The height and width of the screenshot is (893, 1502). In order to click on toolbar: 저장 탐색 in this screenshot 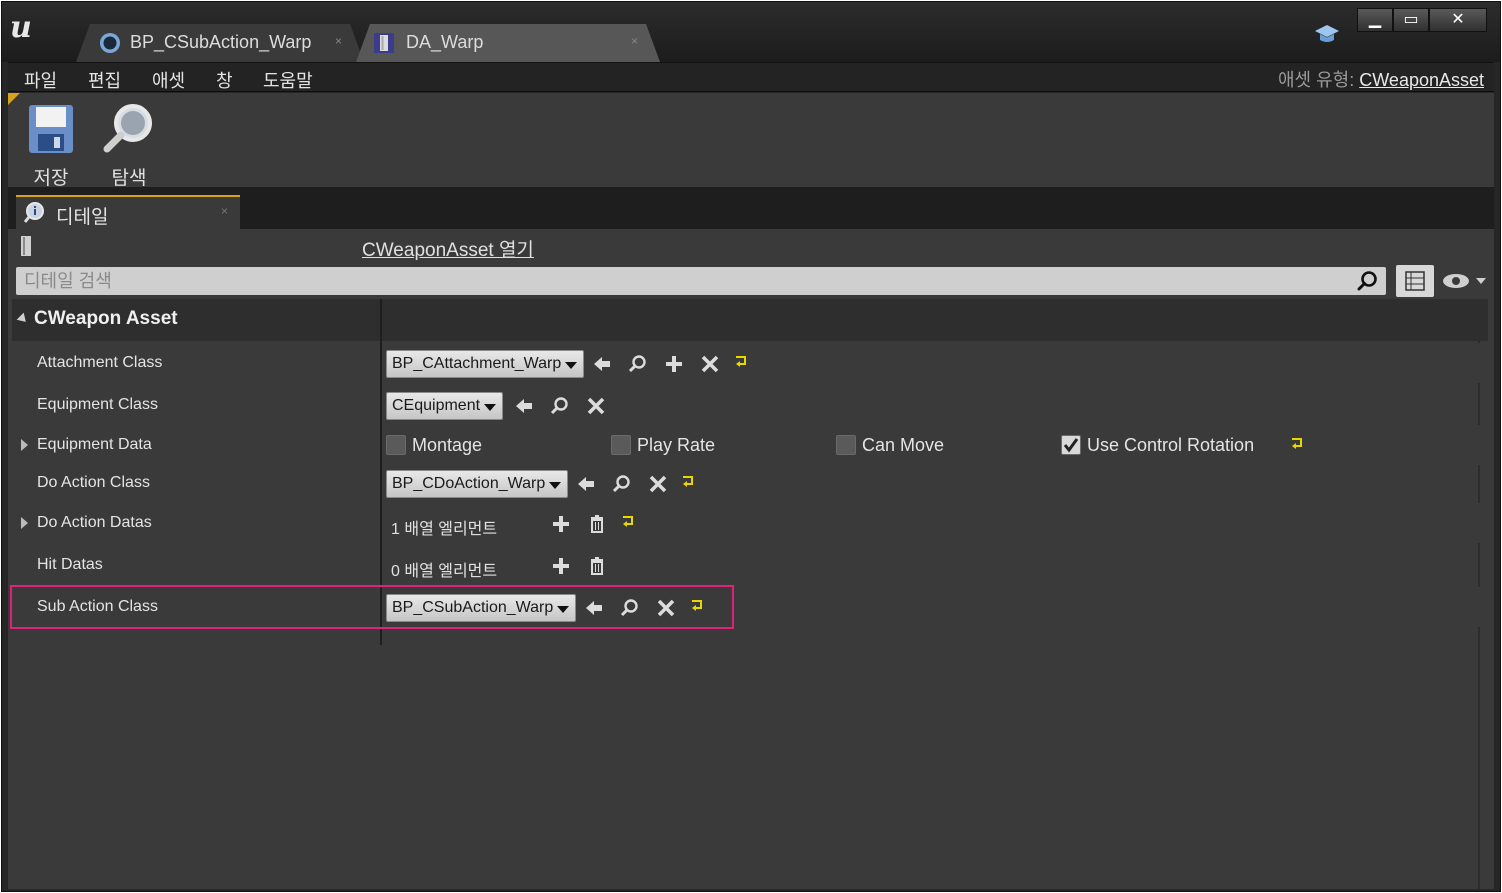, I will do `click(751, 141)`.